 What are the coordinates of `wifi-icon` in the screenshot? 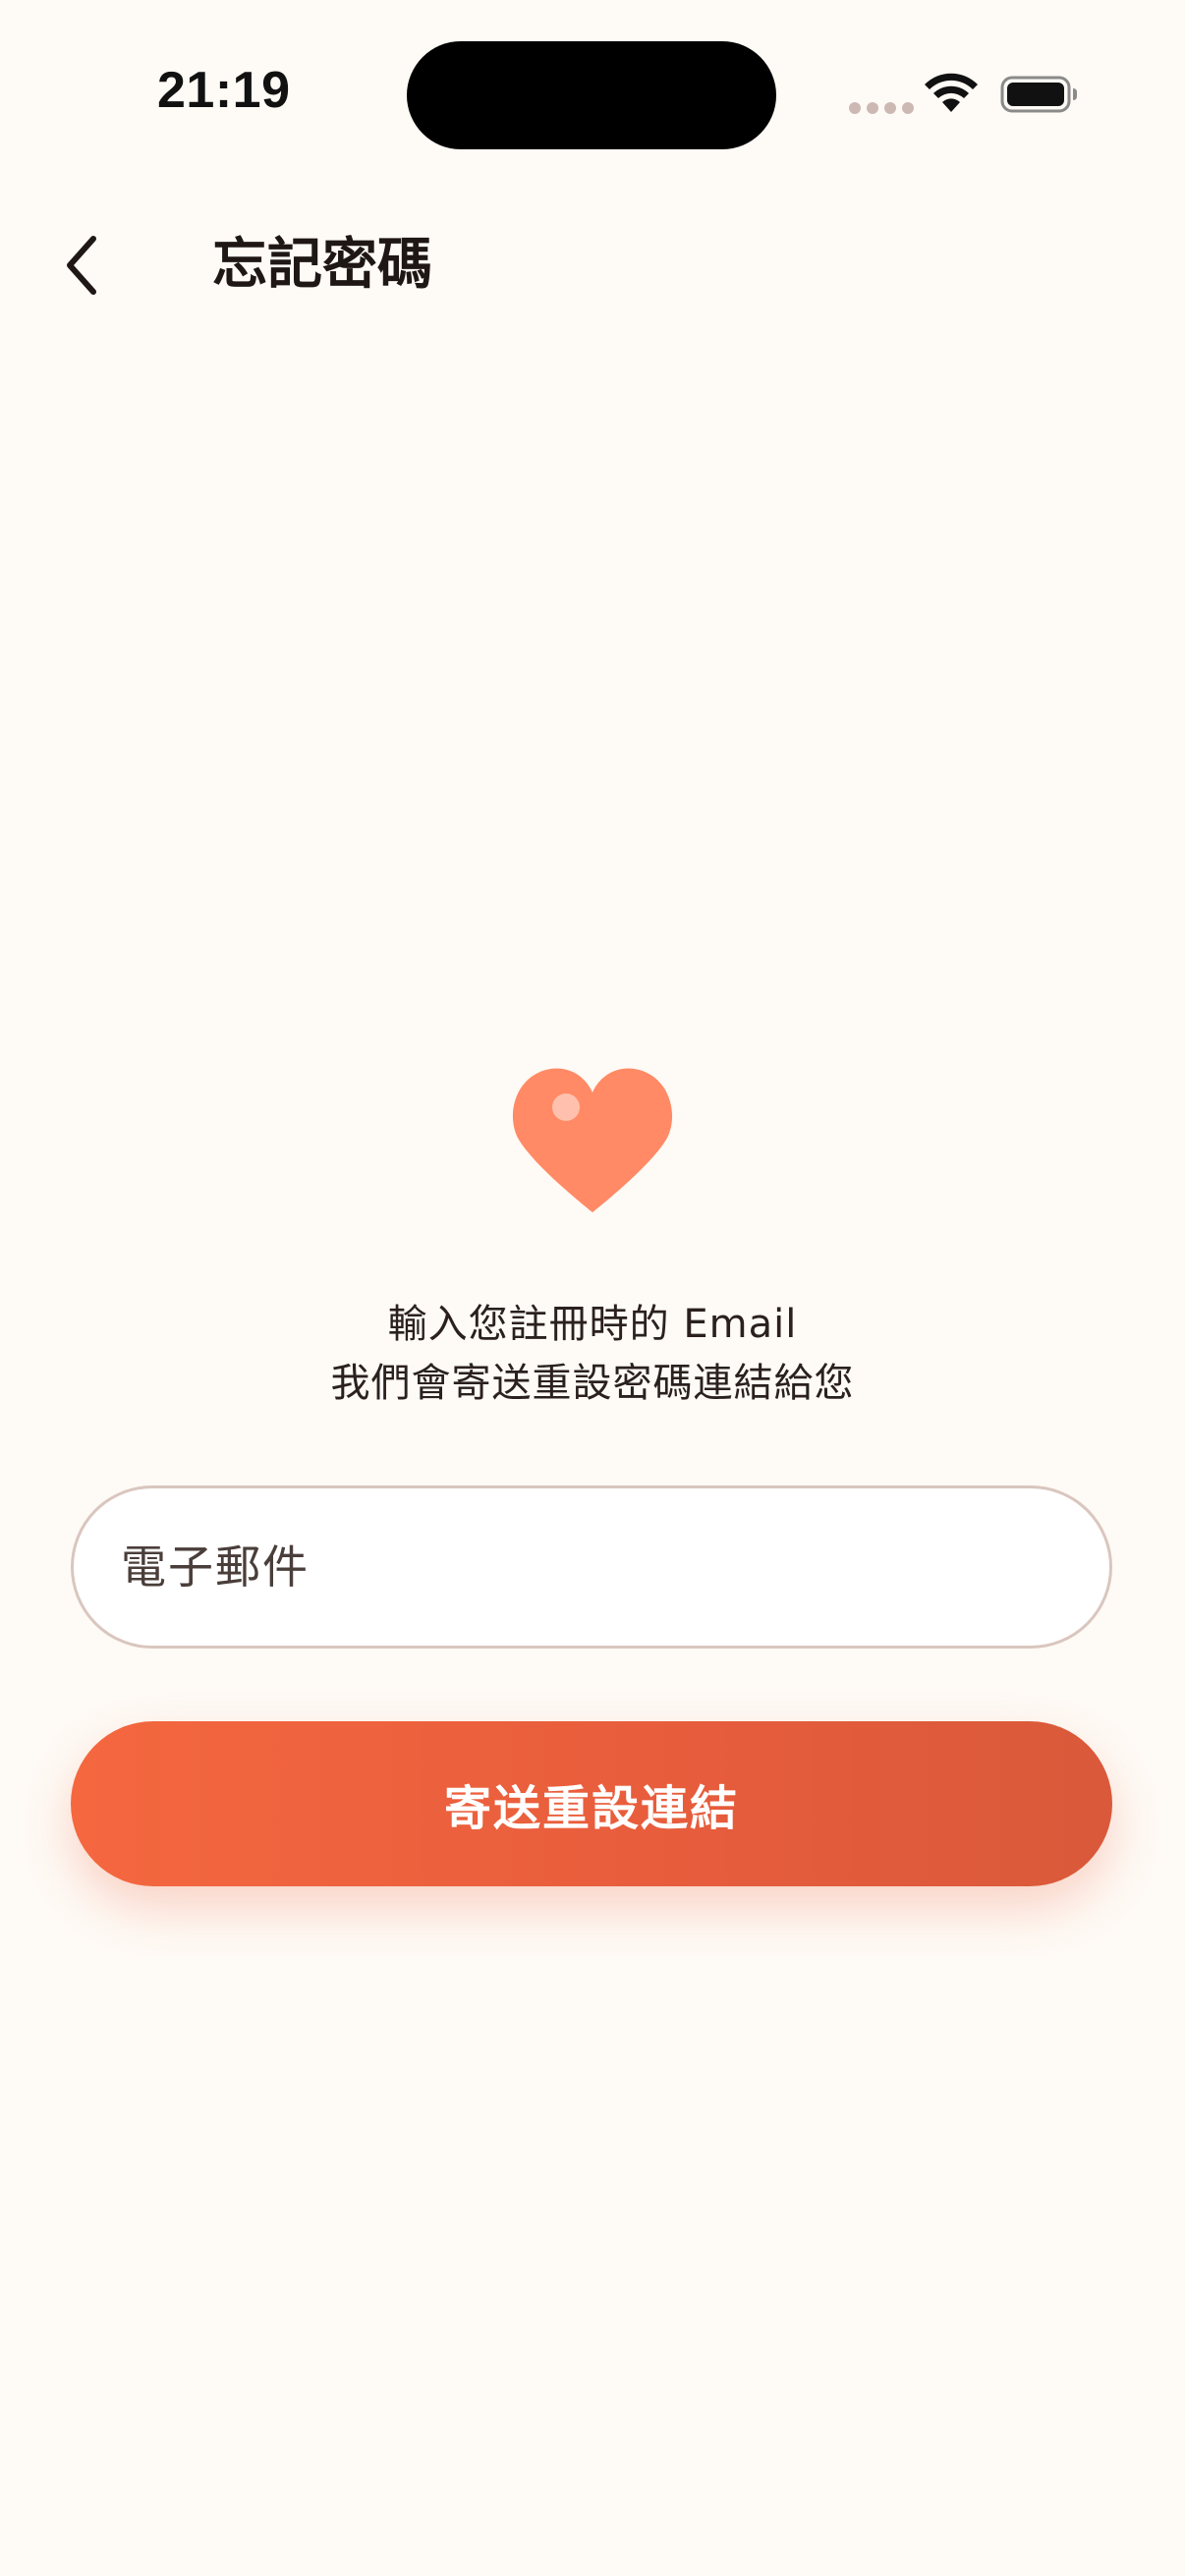 It's located at (952, 92).